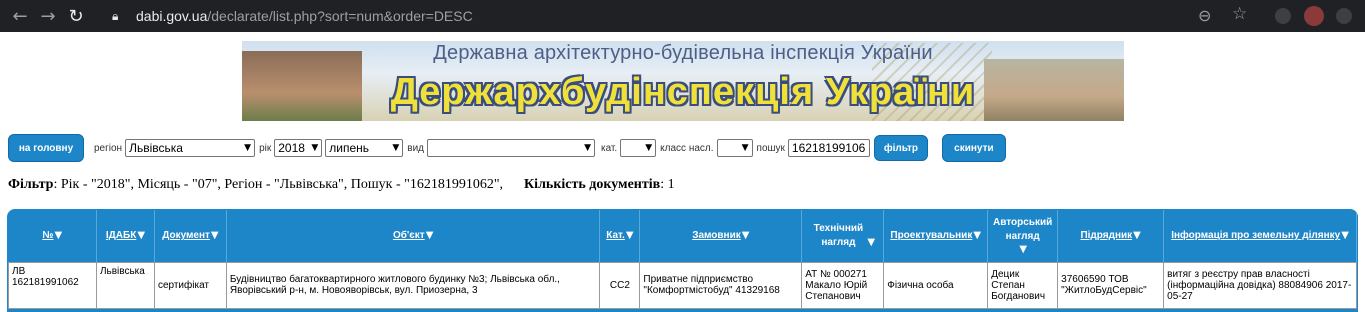  Describe the element at coordinates (973, 148) in the screenshot. I see `reset-button: скинути` at that location.